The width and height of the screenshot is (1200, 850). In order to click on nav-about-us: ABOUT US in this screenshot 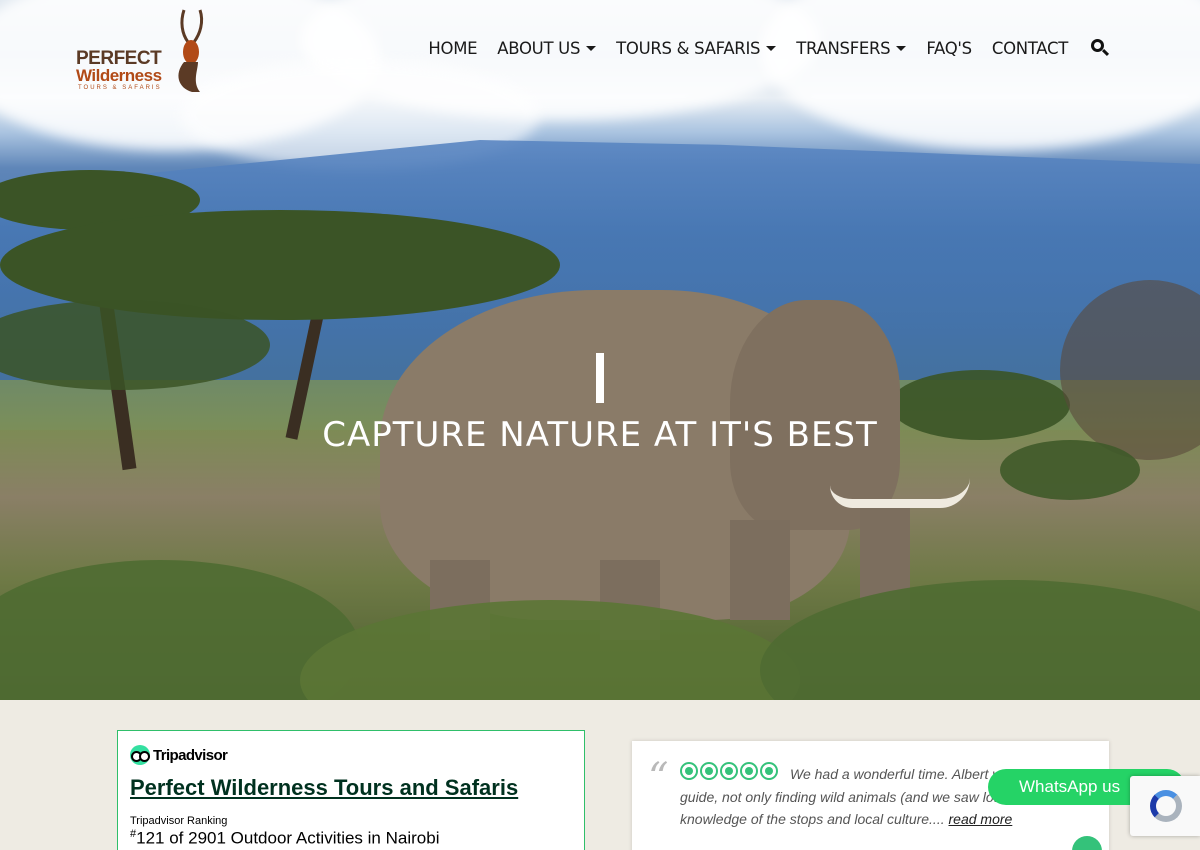, I will do `click(547, 48)`.